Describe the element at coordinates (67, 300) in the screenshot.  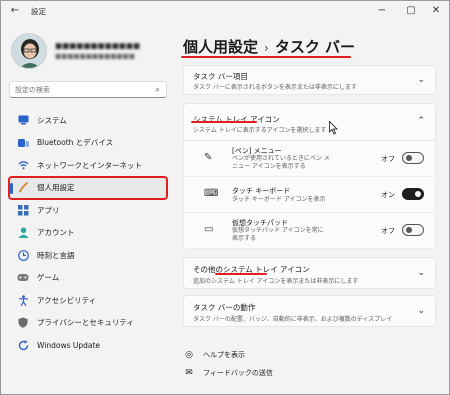
I see `sidebar-item-label: アクセシビリティ` at that location.